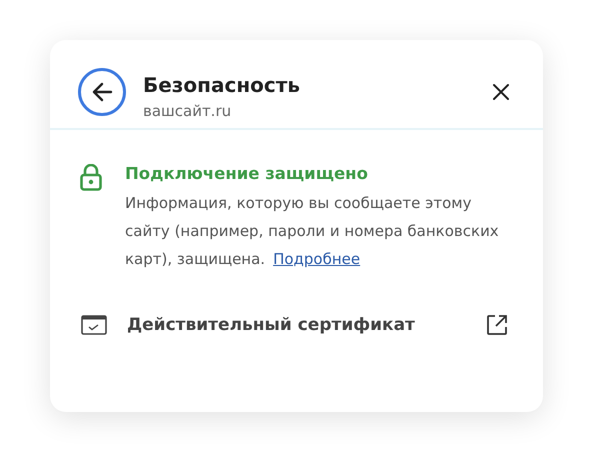  What do you see at coordinates (316, 259) in the screenshot?
I see `more-link: Подробнее` at bounding box center [316, 259].